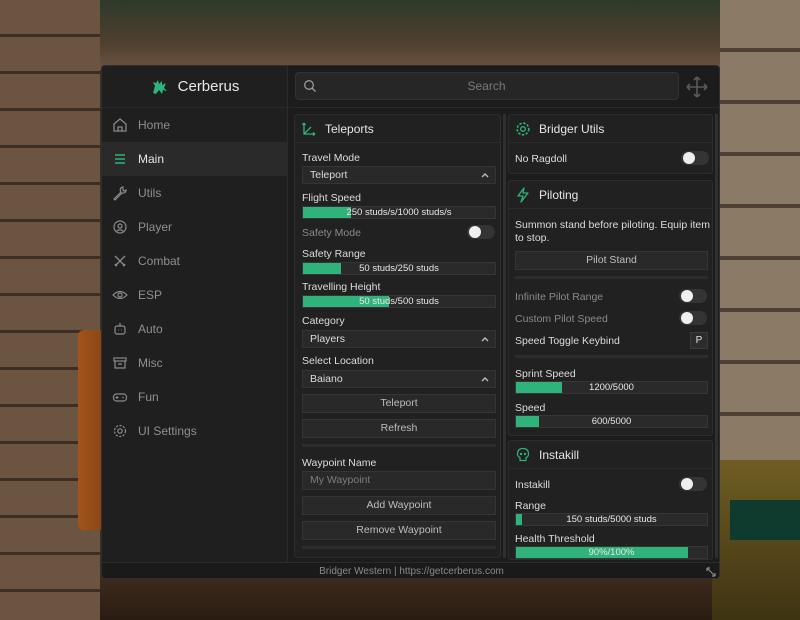 The image size is (800, 620). What do you see at coordinates (120, 125) in the screenshot?
I see `home-icon` at bounding box center [120, 125].